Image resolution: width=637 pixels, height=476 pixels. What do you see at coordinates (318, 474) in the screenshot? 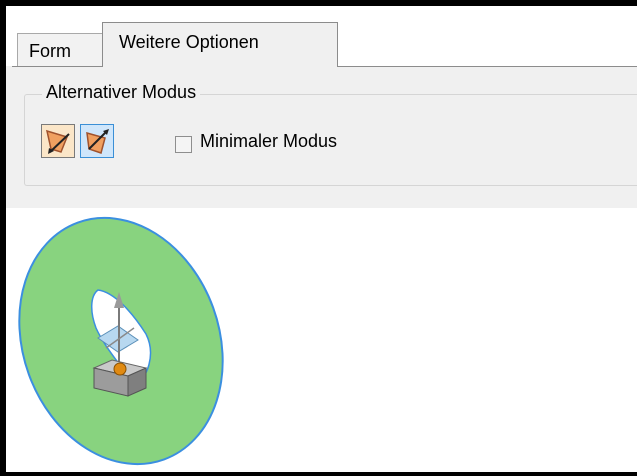
I see `frame-bottom-border` at bounding box center [318, 474].